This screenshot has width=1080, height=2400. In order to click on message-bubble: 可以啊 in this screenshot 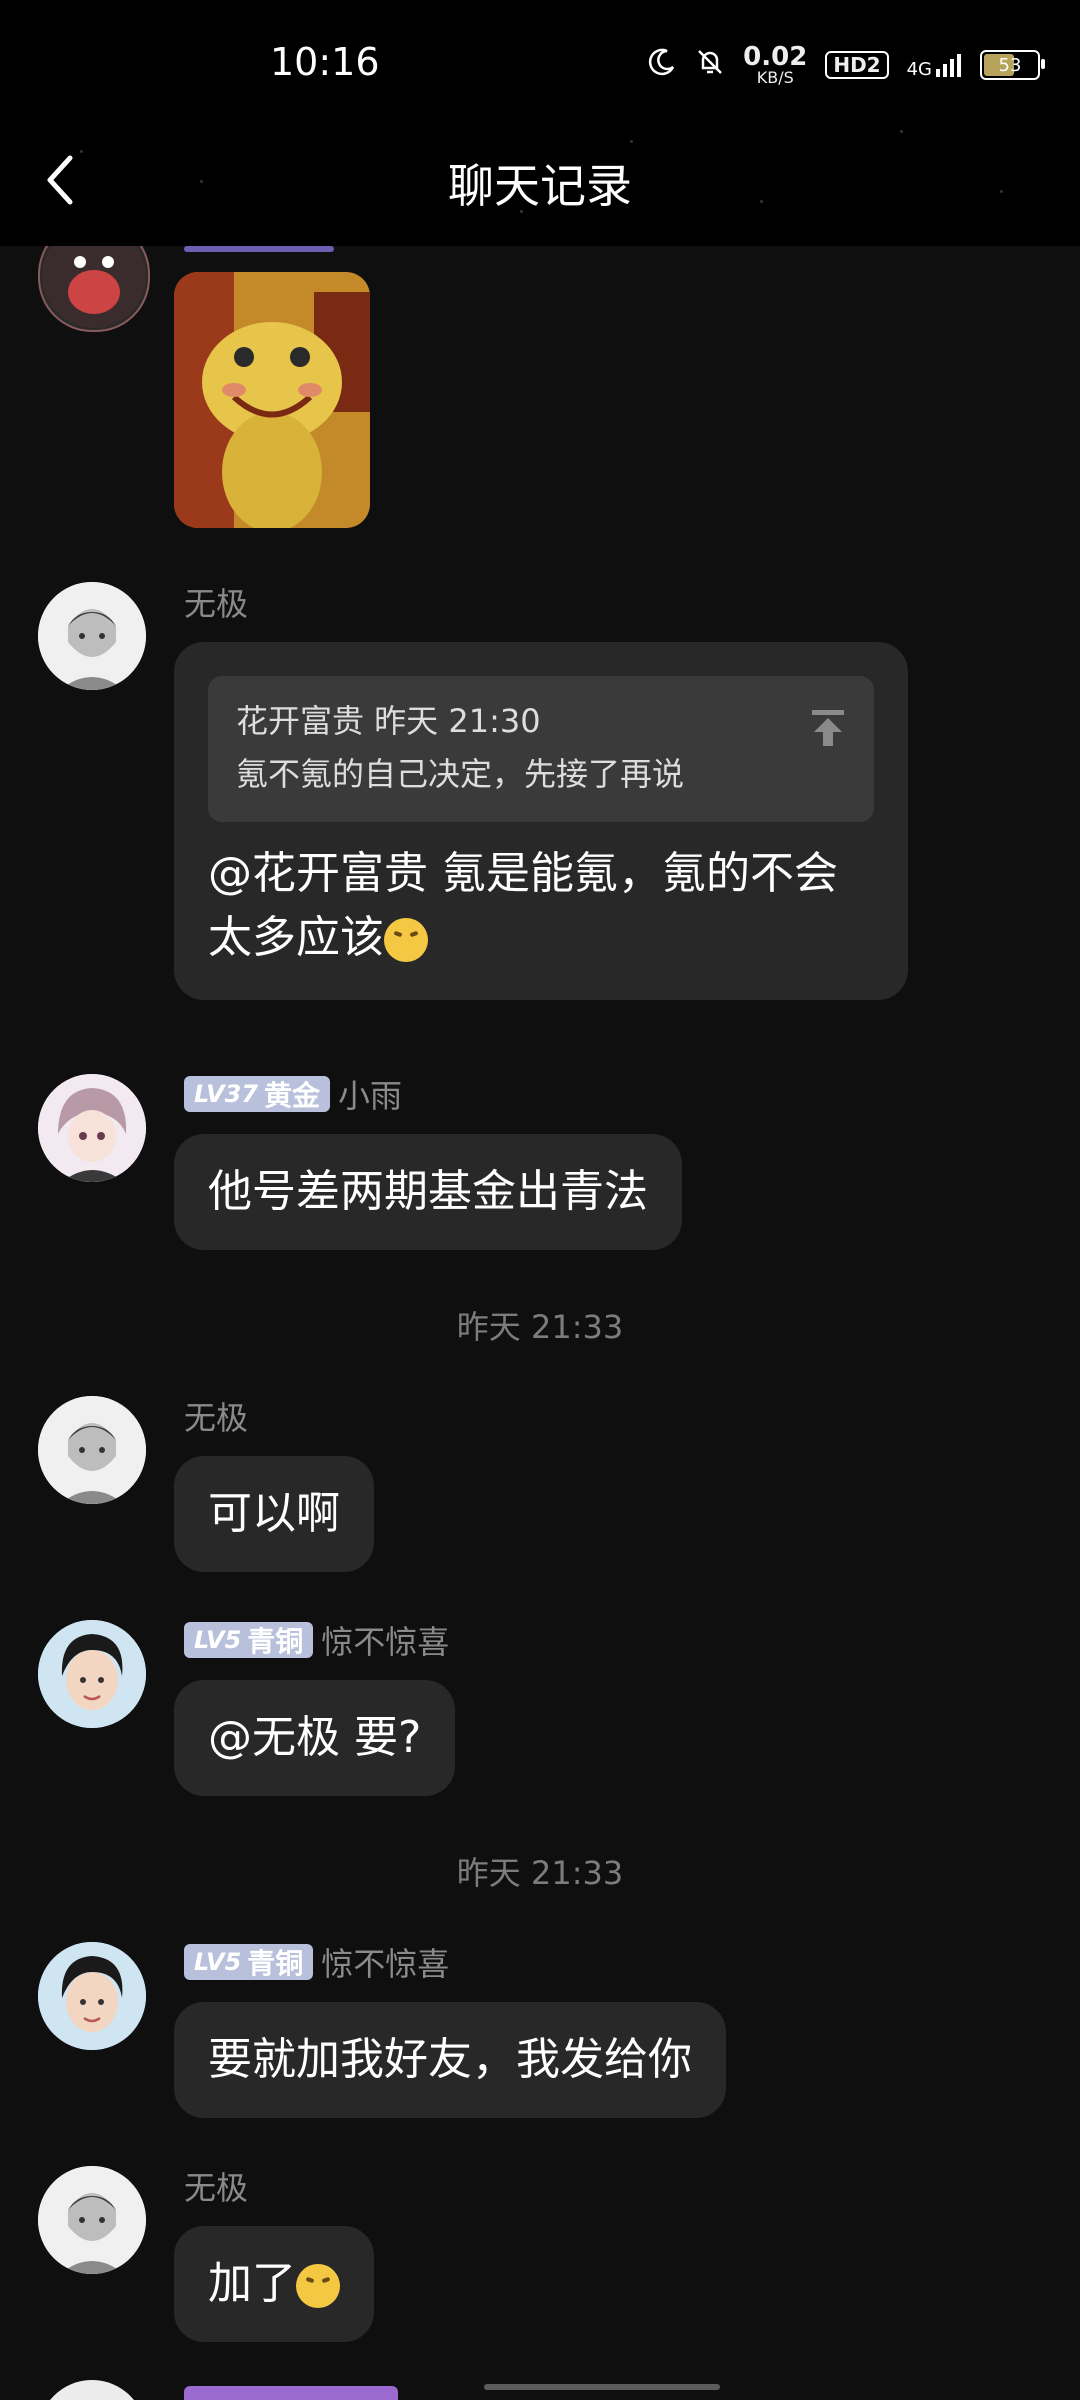, I will do `click(274, 1514)`.